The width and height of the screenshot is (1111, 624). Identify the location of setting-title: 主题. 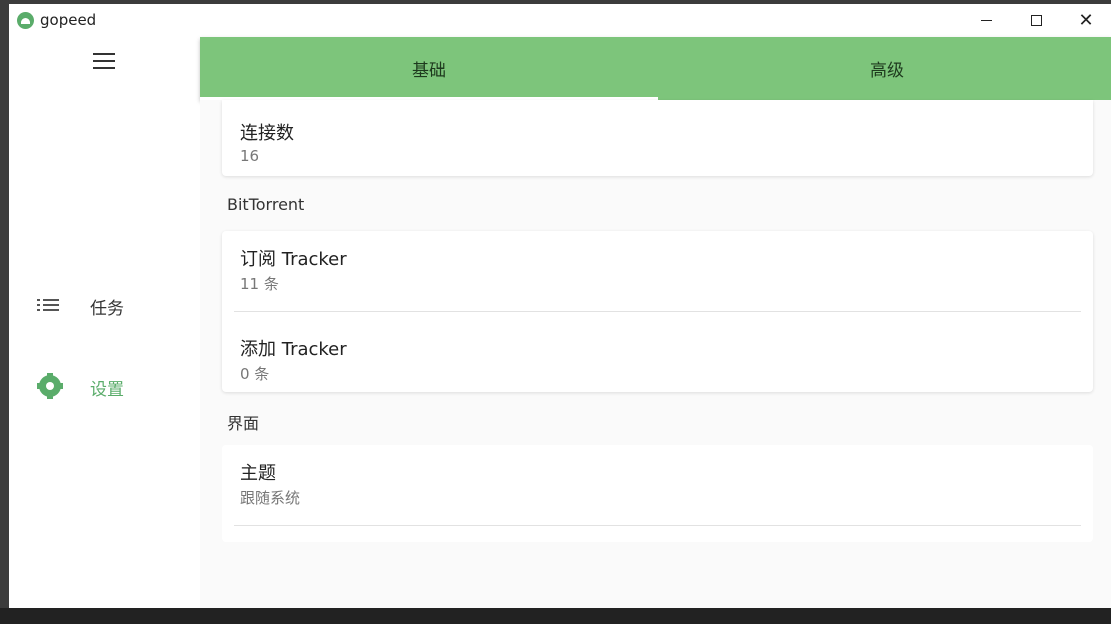
(258, 473).